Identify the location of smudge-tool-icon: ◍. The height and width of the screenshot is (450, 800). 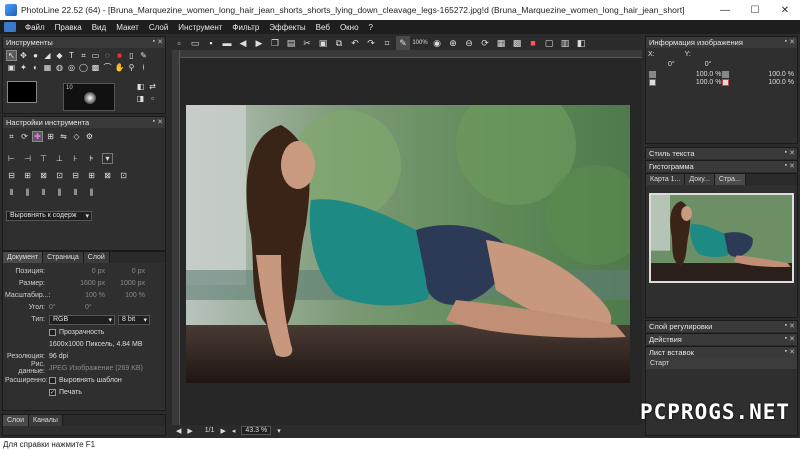
(59, 67).